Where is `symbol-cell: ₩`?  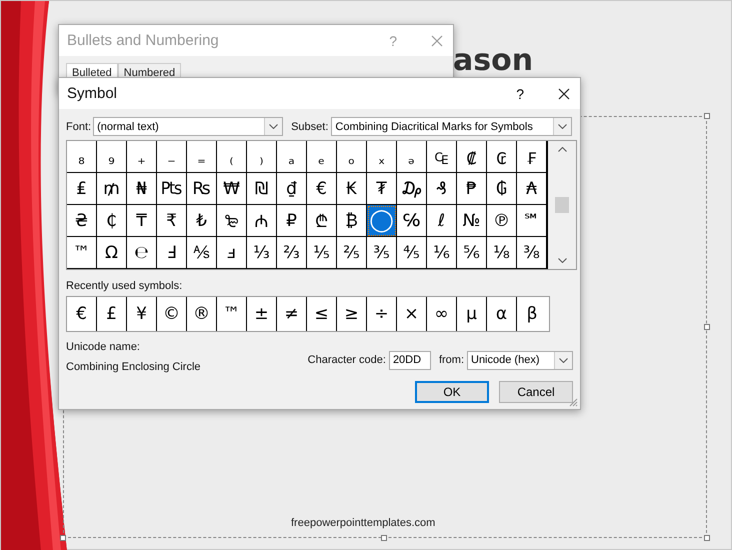 symbol-cell: ₩ is located at coordinates (232, 189).